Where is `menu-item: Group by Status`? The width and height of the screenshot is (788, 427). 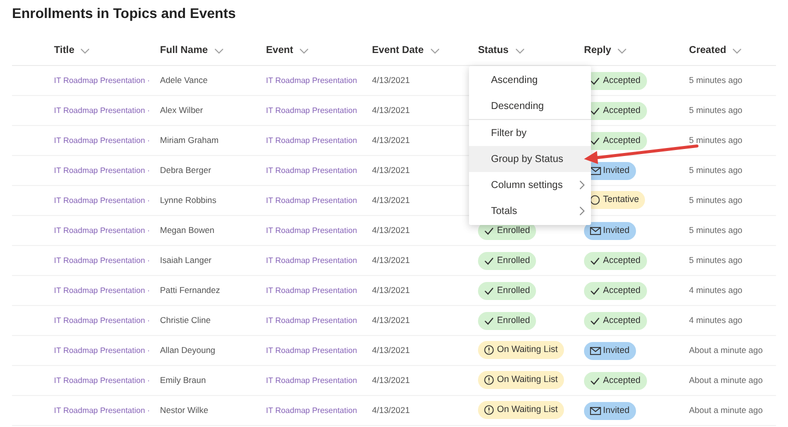 menu-item: Group by Status is located at coordinates (530, 159).